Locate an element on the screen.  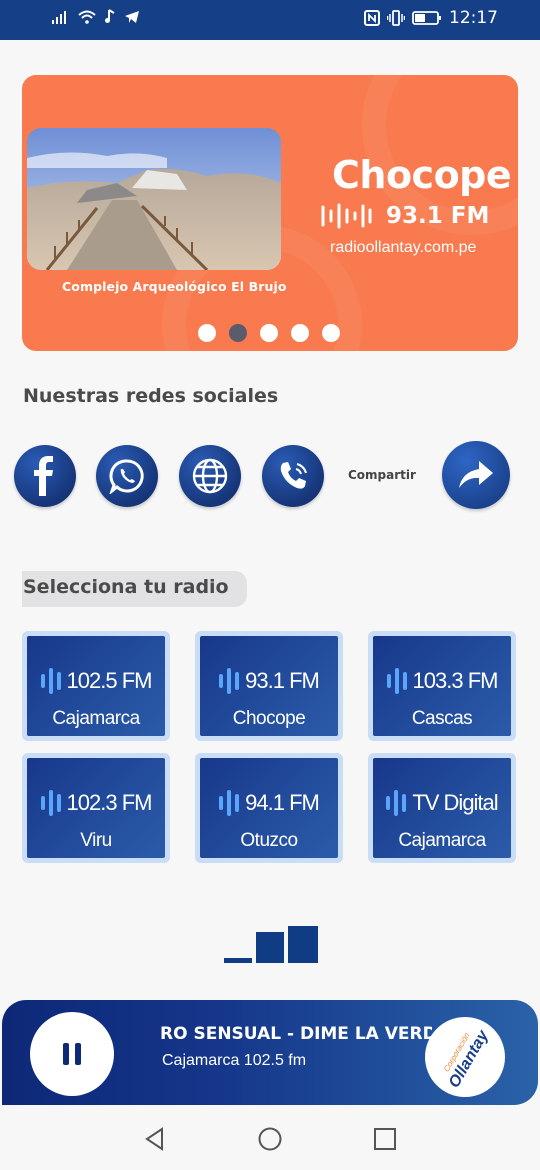
radio-frequency: 94.1 FM is located at coordinates (282, 802).